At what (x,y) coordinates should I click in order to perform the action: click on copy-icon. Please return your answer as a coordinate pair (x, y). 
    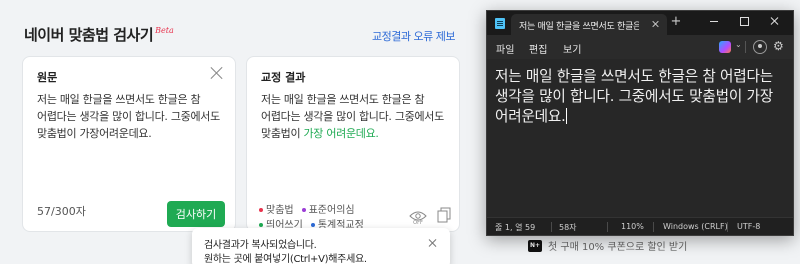
    Looking at the image, I should click on (444, 215).